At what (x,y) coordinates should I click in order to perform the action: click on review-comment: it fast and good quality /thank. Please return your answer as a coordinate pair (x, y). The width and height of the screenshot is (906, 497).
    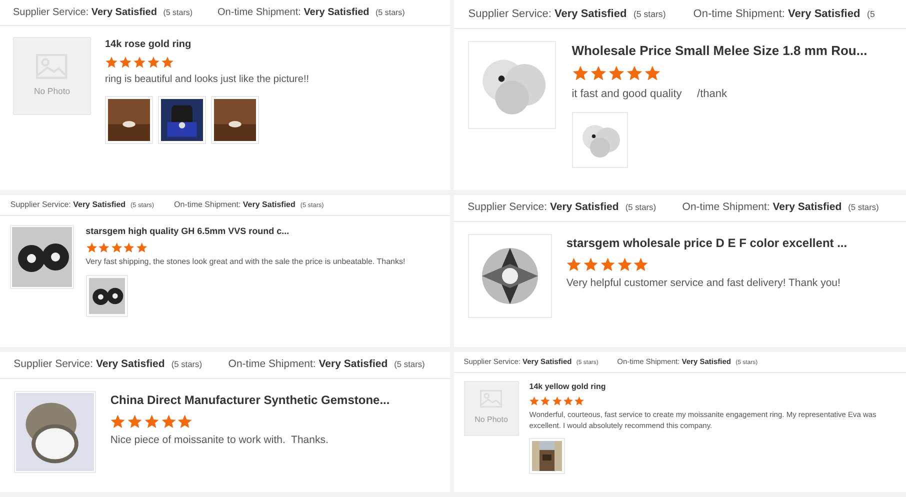
    Looking at the image, I should click on (650, 94).